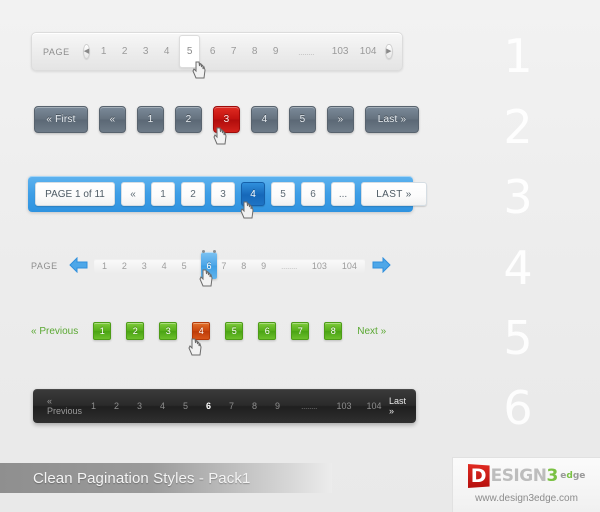  Describe the element at coordinates (518, 338) in the screenshot. I see `step-number-5: 5` at that location.